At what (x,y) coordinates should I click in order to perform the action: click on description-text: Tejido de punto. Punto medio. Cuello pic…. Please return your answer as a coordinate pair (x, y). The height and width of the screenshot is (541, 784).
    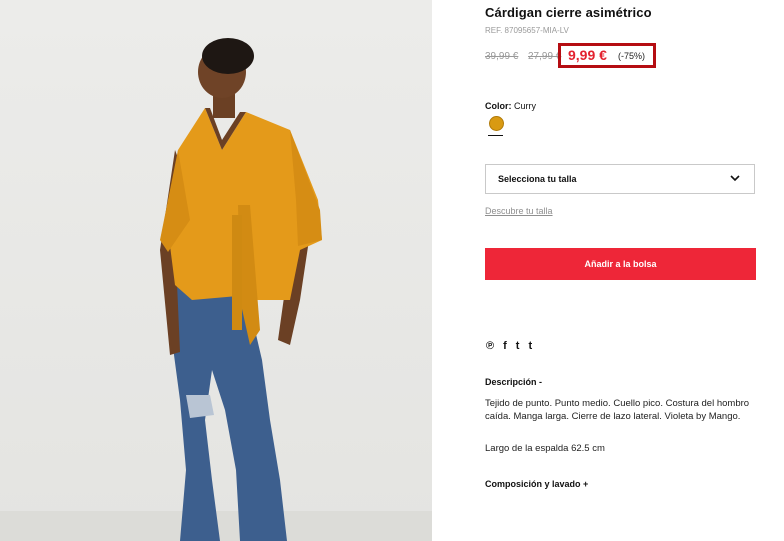
    Looking at the image, I should click on (617, 410).